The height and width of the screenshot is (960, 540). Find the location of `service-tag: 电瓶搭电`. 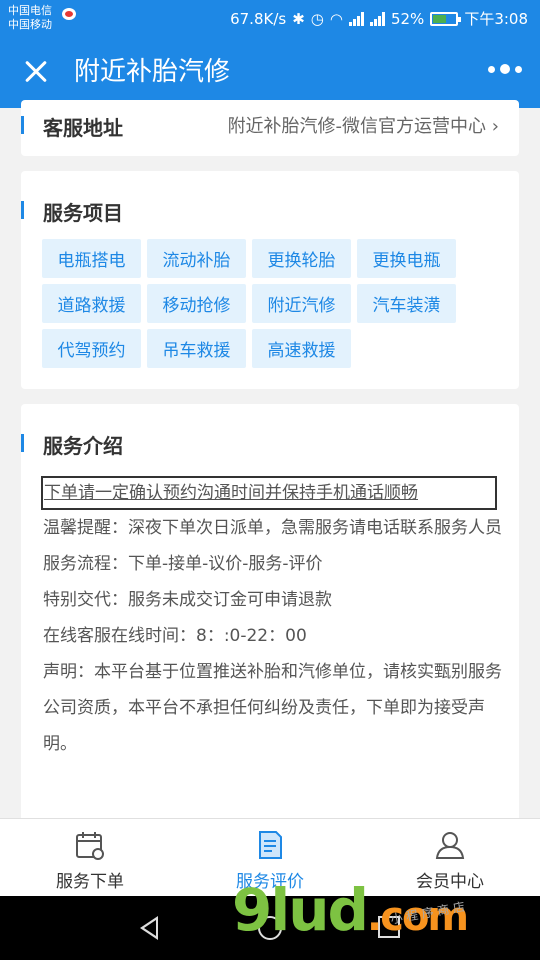

service-tag: 电瓶搭电 is located at coordinates (91, 258).